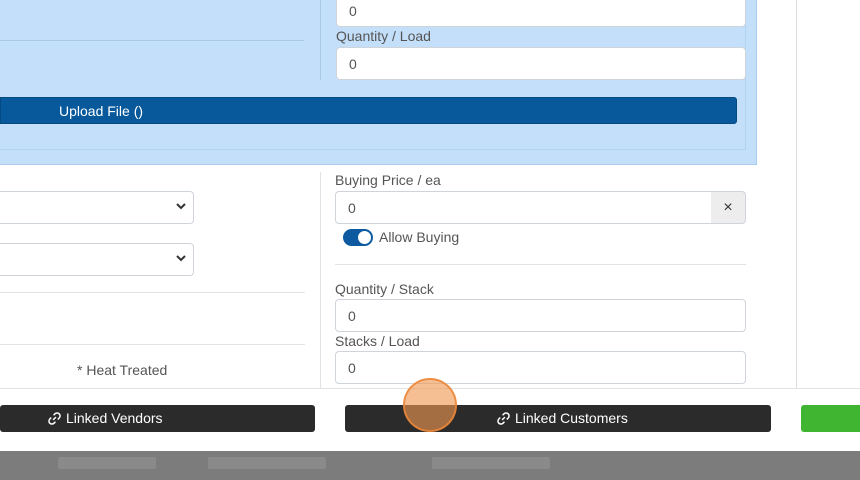 Image resolution: width=860 pixels, height=480 pixels. I want to click on top-value-field: 0, so click(541, 13).